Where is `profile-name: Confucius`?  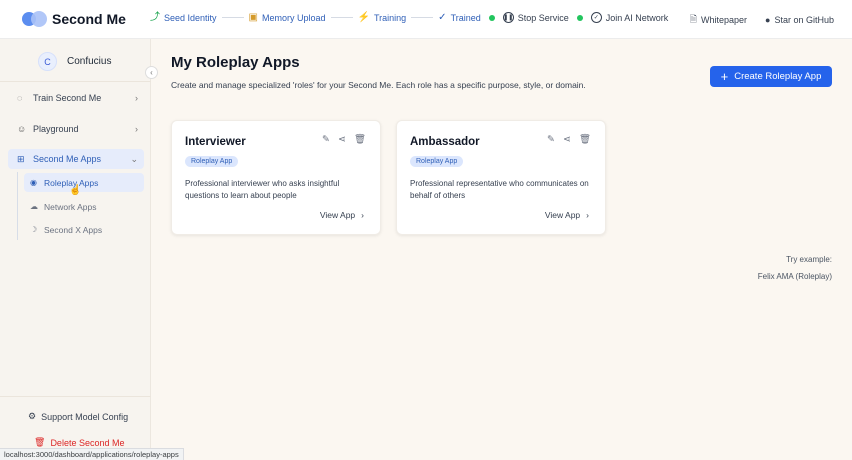 profile-name: Confucius is located at coordinates (89, 61).